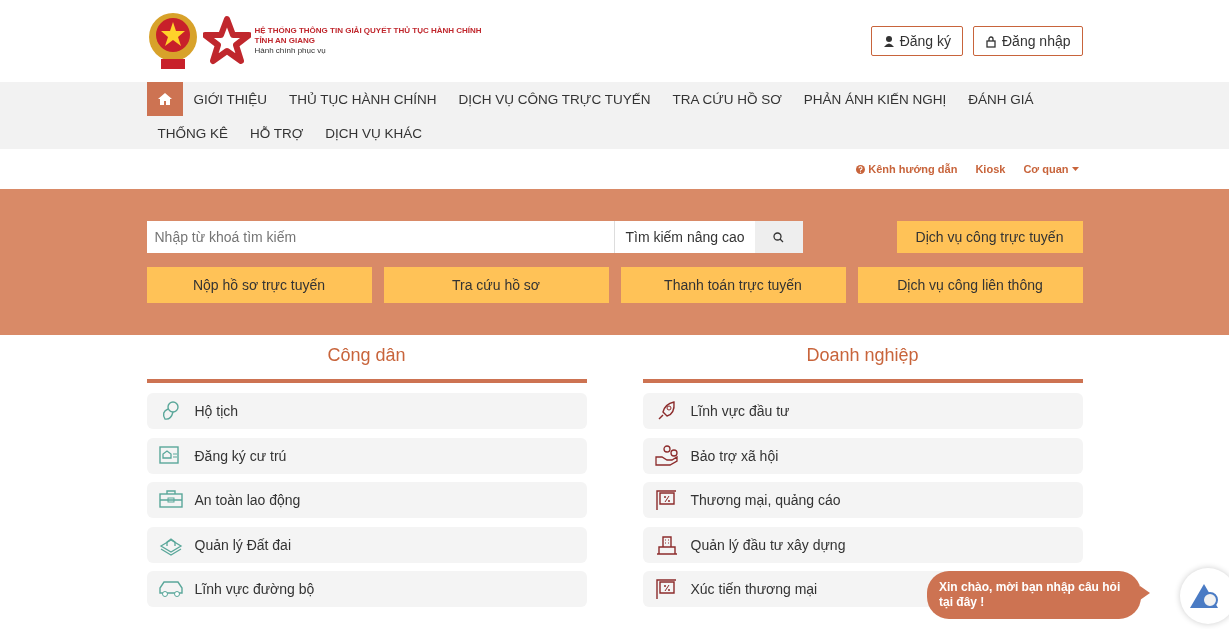 The height and width of the screenshot is (629, 1229). What do you see at coordinates (366, 500) in the screenshot?
I see `category-item: An toàn lao động` at bounding box center [366, 500].